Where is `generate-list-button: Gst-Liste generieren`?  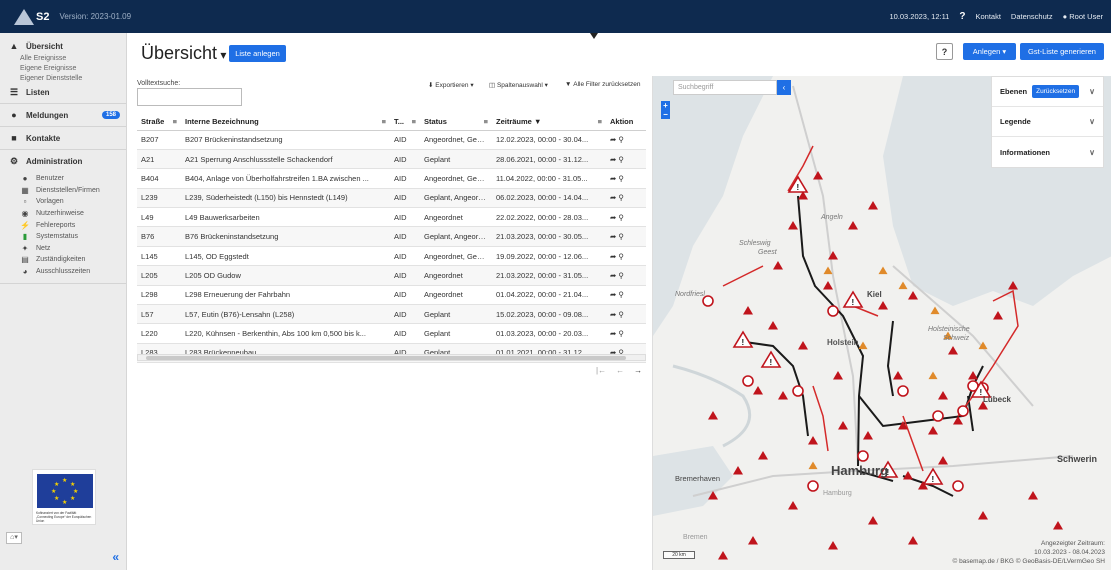 generate-list-button: Gst-Liste generieren is located at coordinates (1062, 51).